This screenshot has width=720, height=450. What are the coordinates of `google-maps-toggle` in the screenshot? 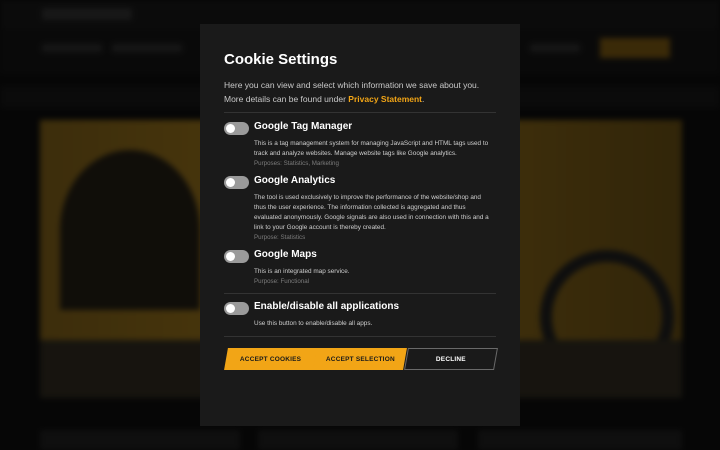 It's located at (236, 256).